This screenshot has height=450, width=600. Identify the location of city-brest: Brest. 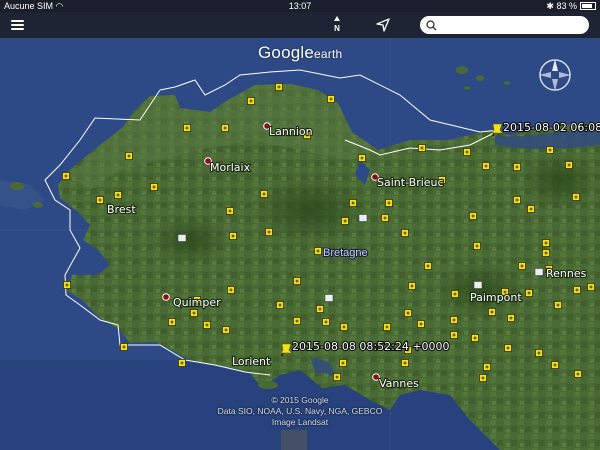
(122, 209).